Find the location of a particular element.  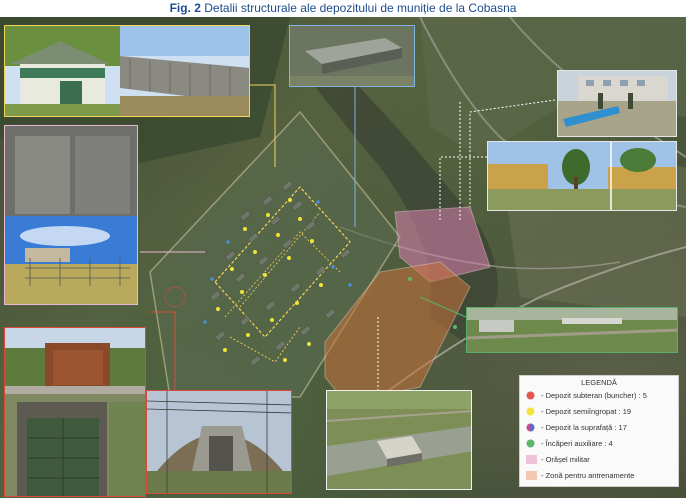

legend-label: - Zonă pentru antrenamente is located at coordinates (588, 475).